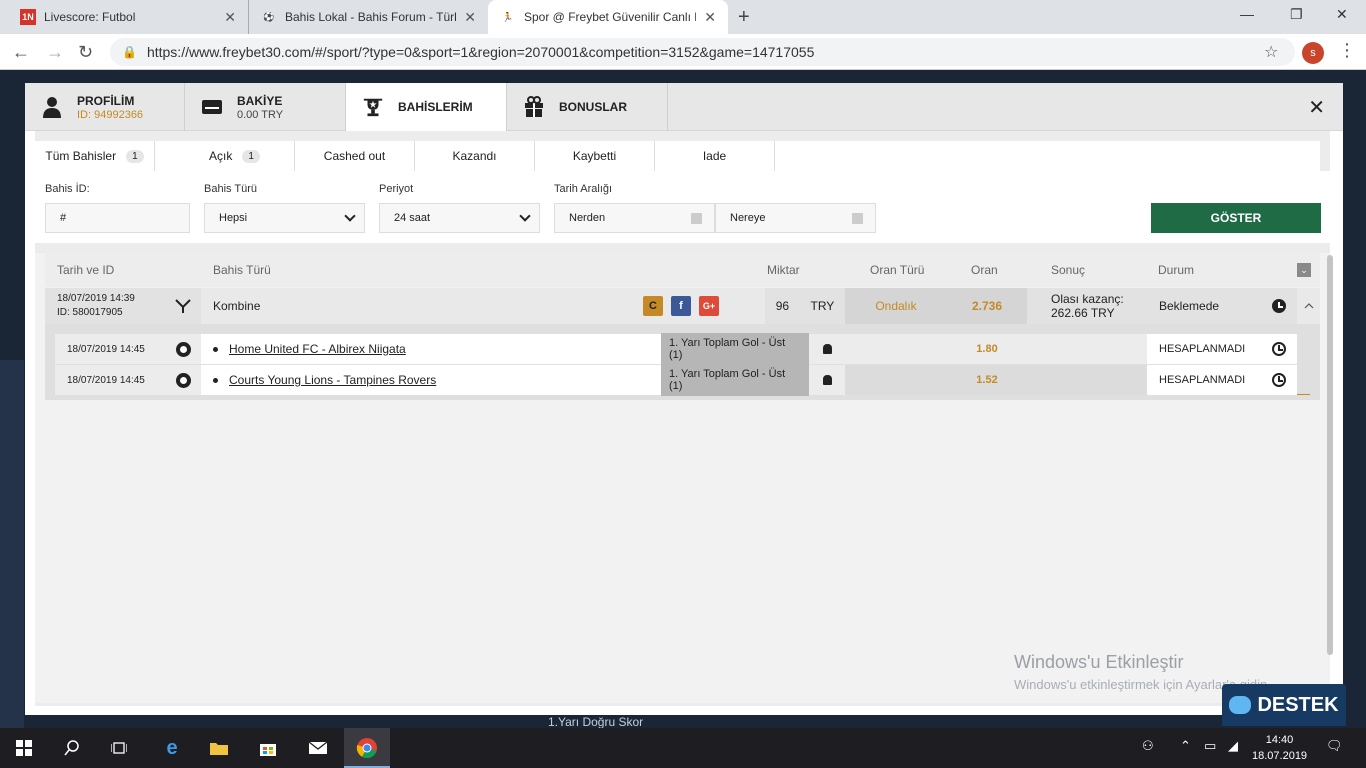 Image resolution: width=1366 pixels, height=768 pixels. What do you see at coordinates (1308, 306) in the screenshot?
I see `chevron-up-icon` at bounding box center [1308, 306].